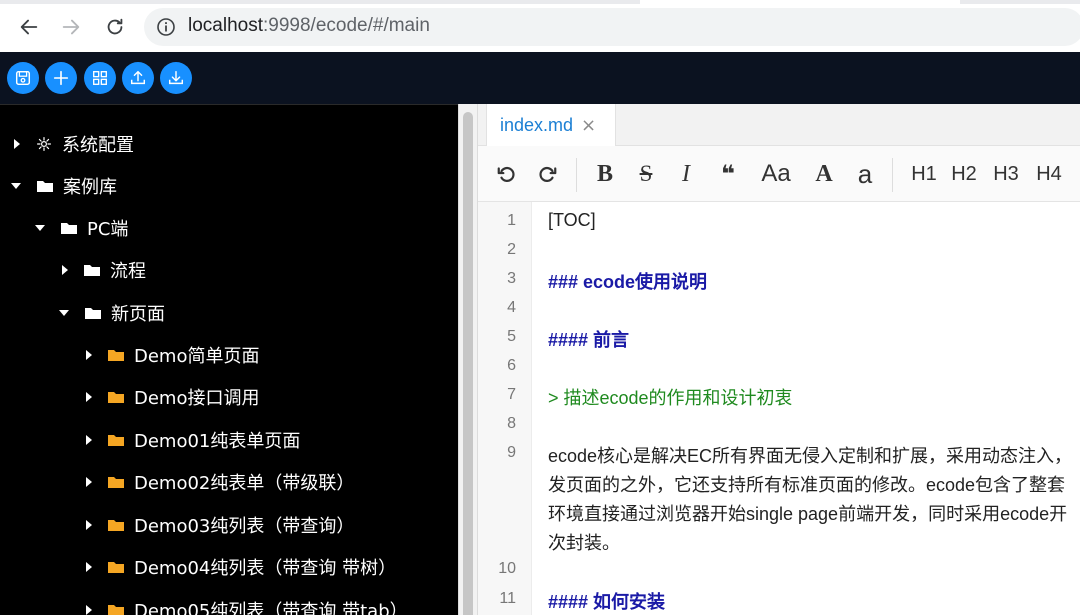 Image resolution: width=1080 pixels, height=615 pixels. Describe the element at coordinates (808, 514) in the screenshot. I see `code-line-wrapped: 环境直接通过浏览器开始single page前端开发，同时采用ecode开` at that location.